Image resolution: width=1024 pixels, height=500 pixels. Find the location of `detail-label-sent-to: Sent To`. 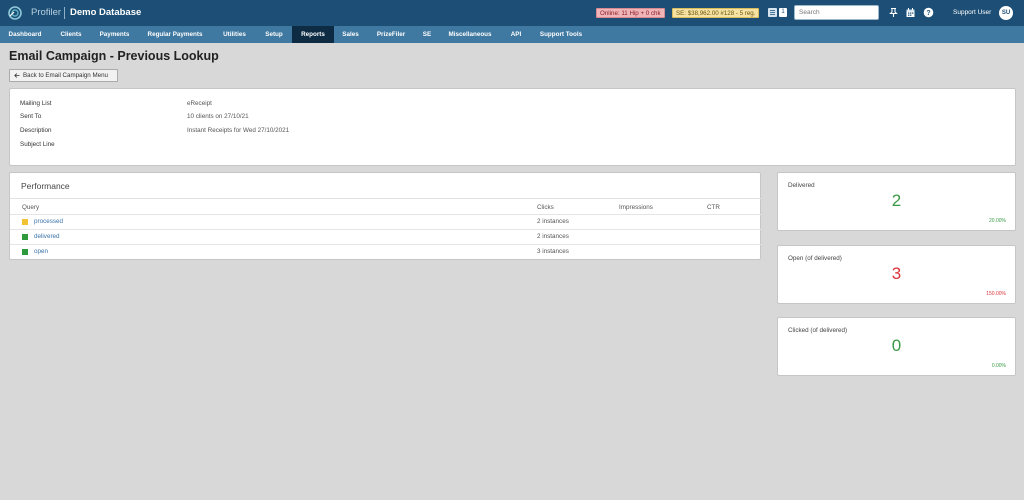

detail-label-sent-to: Sent To is located at coordinates (31, 116).